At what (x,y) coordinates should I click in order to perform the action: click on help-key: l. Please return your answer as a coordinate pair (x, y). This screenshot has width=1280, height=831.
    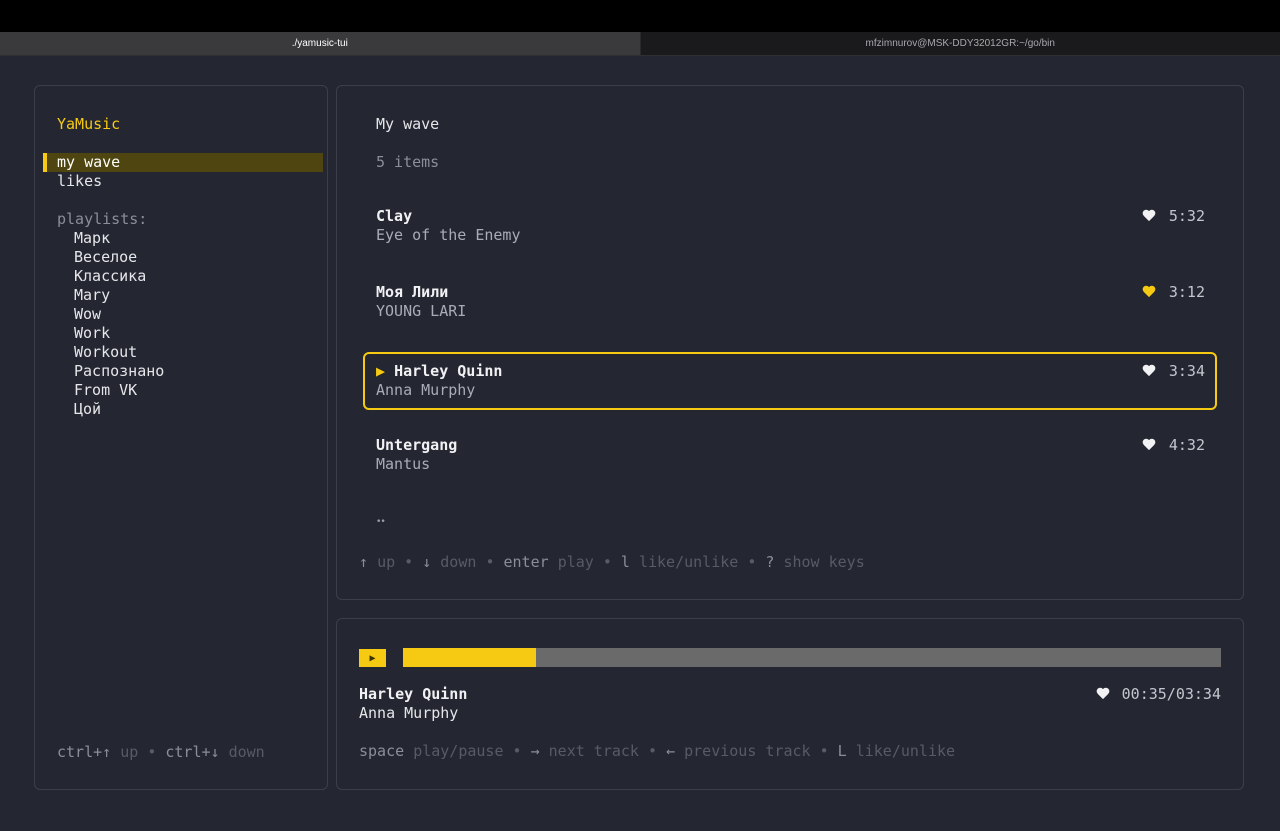
    Looking at the image, I should click on (625, 562).